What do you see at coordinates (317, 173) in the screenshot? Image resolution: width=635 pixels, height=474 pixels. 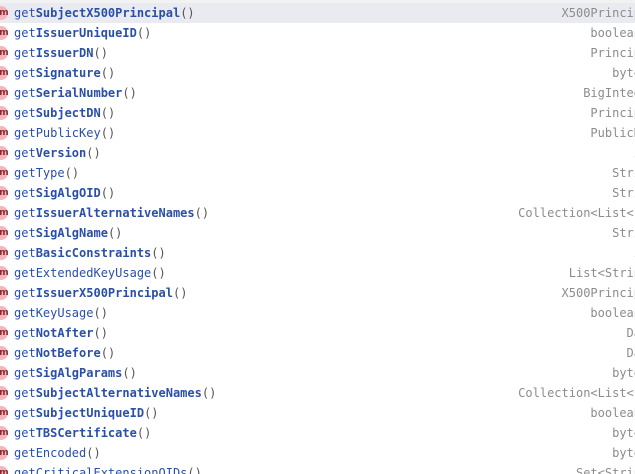 I see `completion-item: mgetType()Stri` at bounding box center [317, 173].